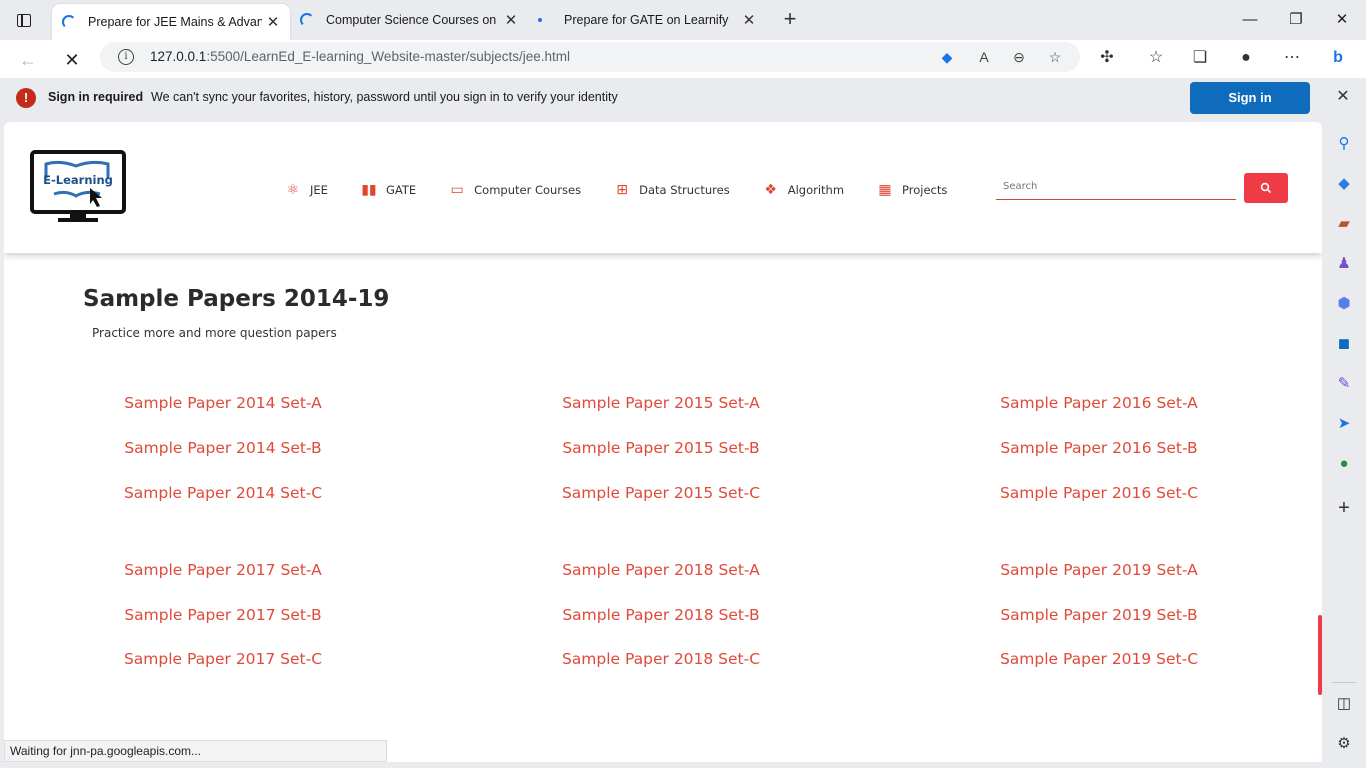 This screenshot has width=1366, height=768. I want to click on sample-paper-link: Sample Paper 2015 Set-B, so click(660, 448).